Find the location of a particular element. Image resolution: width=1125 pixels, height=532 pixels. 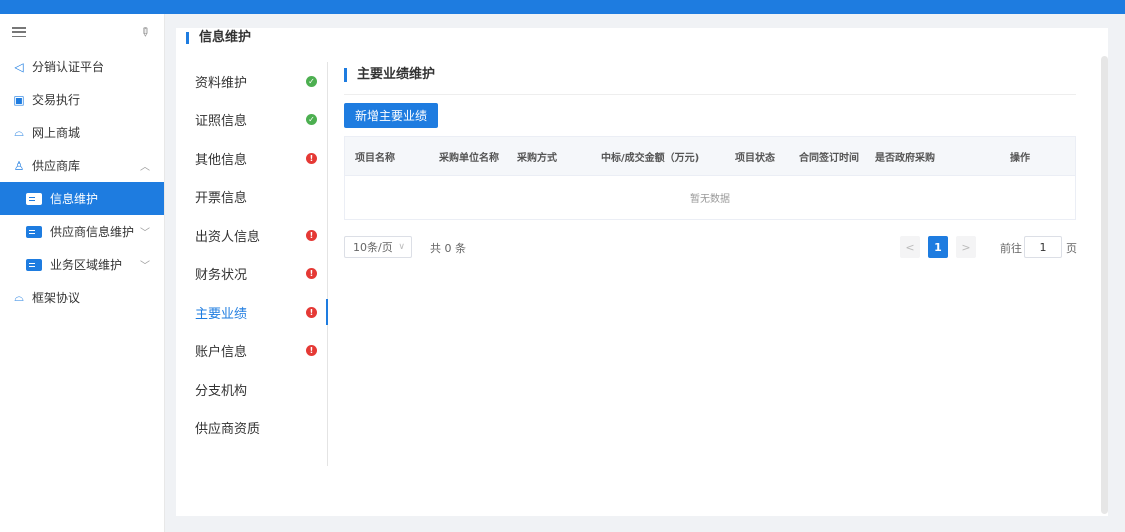

step-label: 财务状况 is located at coordinates (221, 276).